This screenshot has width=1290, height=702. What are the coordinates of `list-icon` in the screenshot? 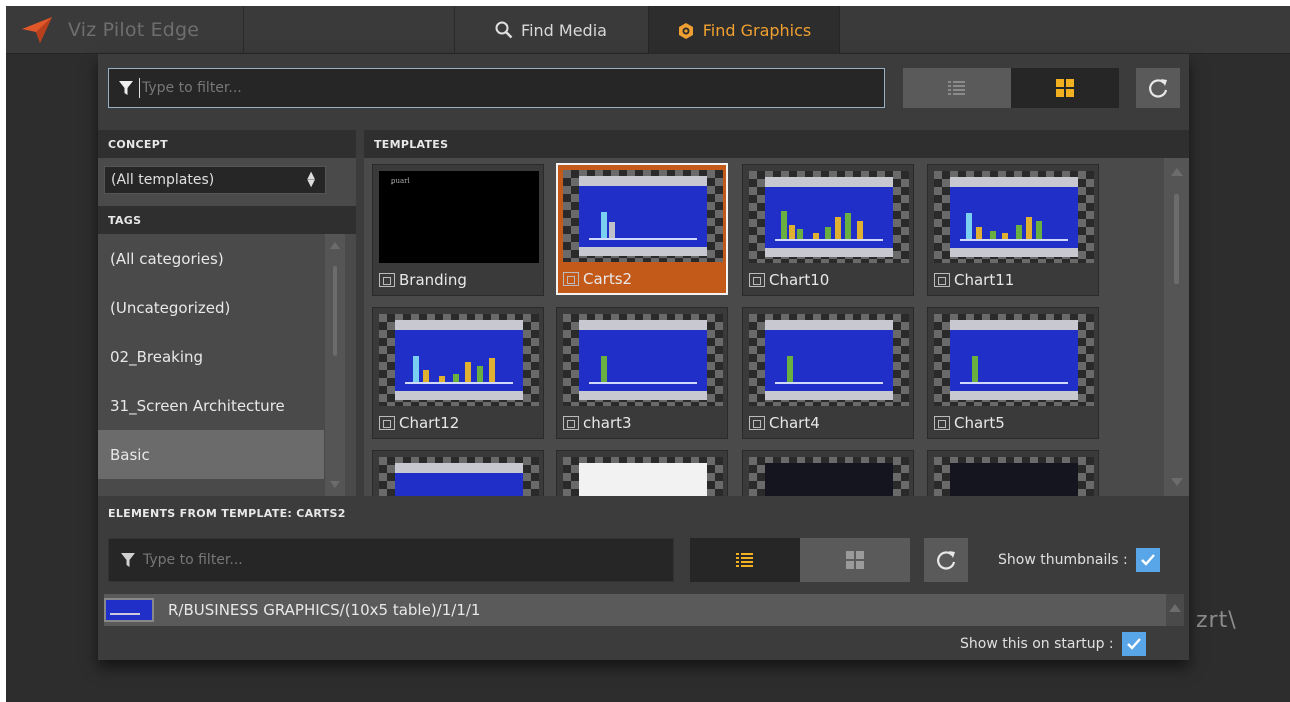 It's located at (744, 560).